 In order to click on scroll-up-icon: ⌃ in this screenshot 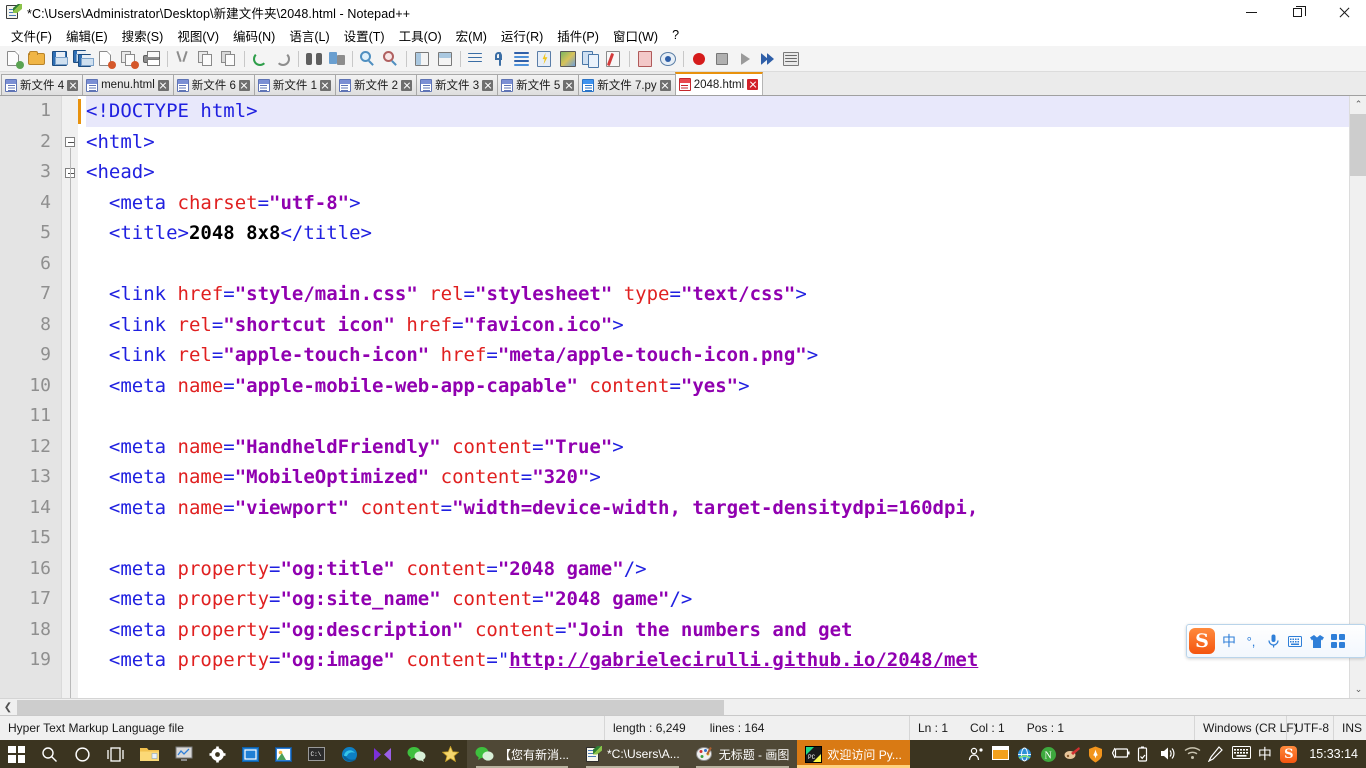, I will do `click(1358, 104)`.